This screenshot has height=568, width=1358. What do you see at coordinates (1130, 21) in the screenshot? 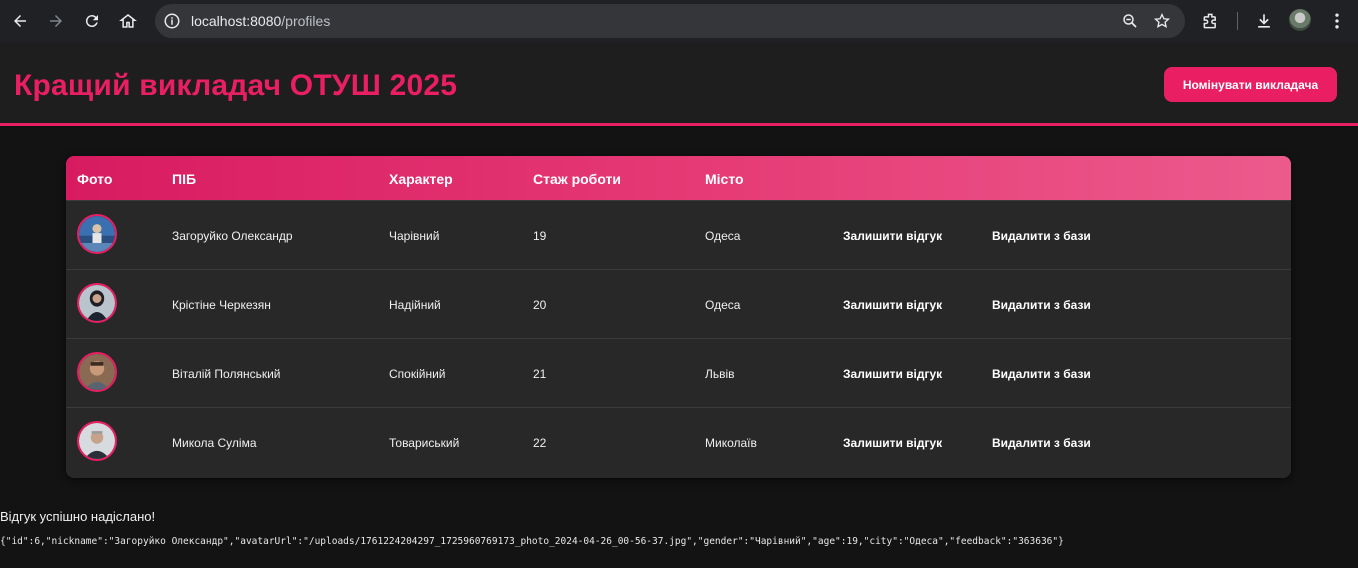
I see `zoom-icon` at bounding box center [1130, 21].